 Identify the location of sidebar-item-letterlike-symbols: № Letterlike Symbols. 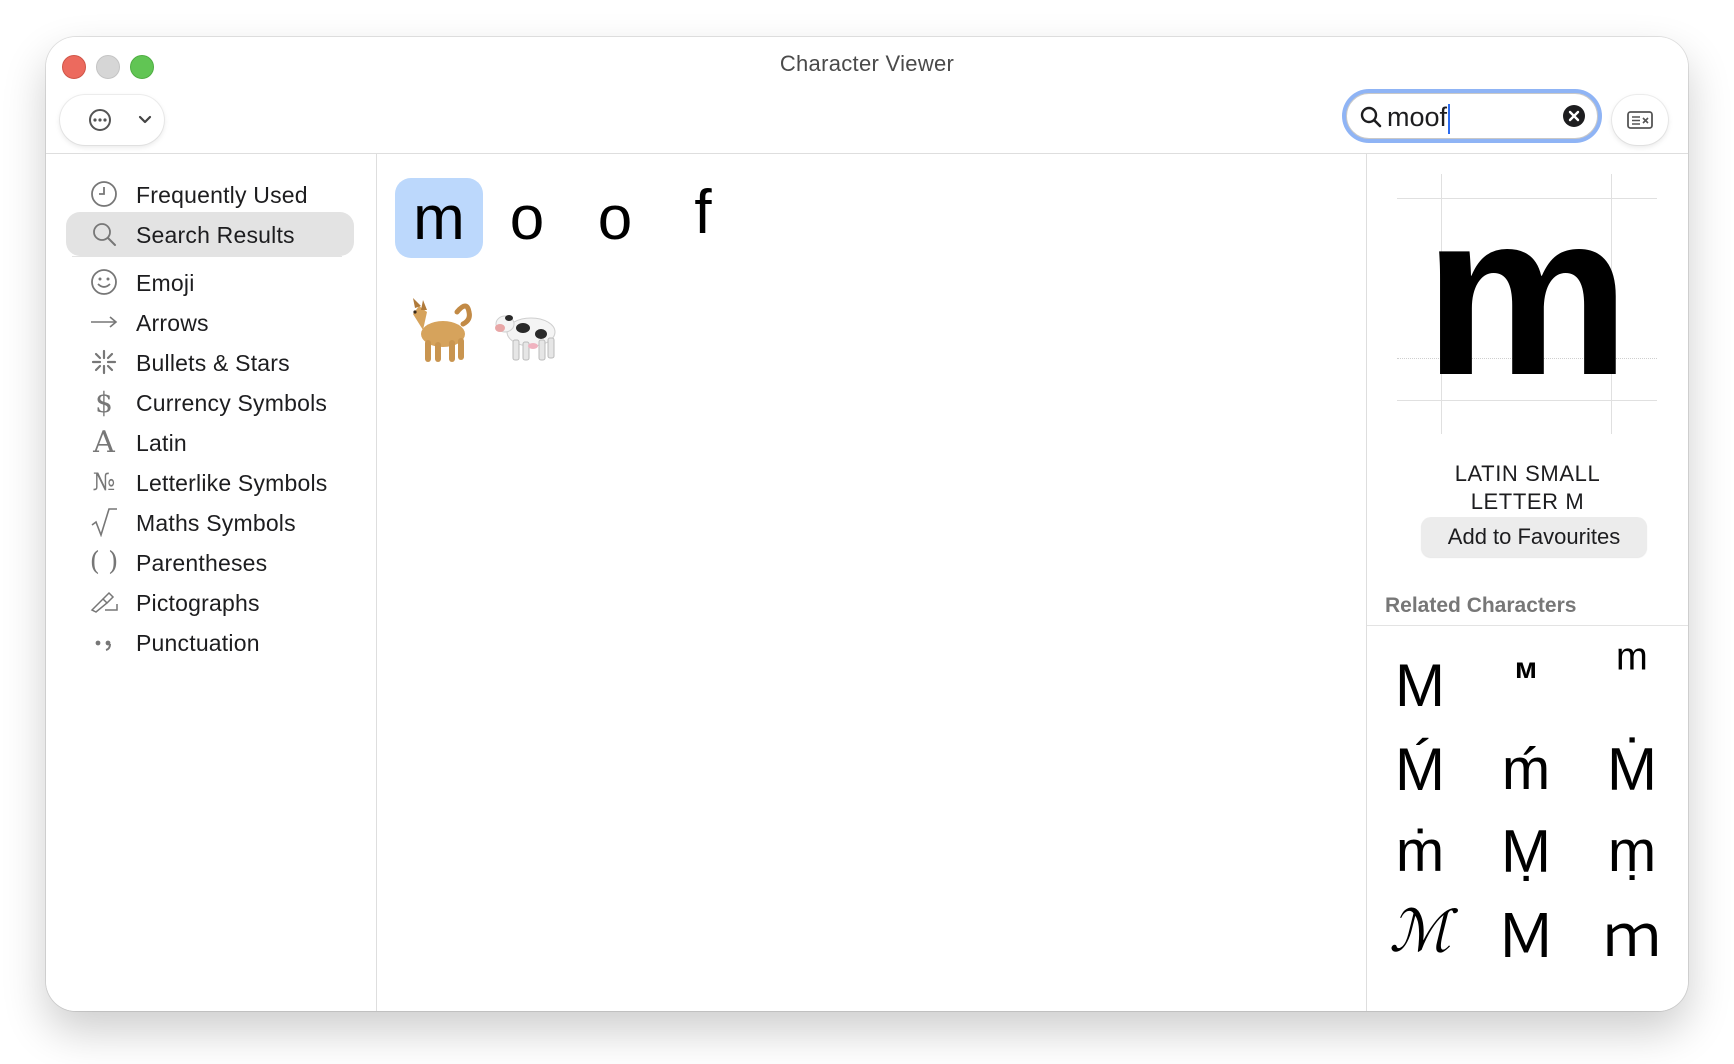
(210, 482).